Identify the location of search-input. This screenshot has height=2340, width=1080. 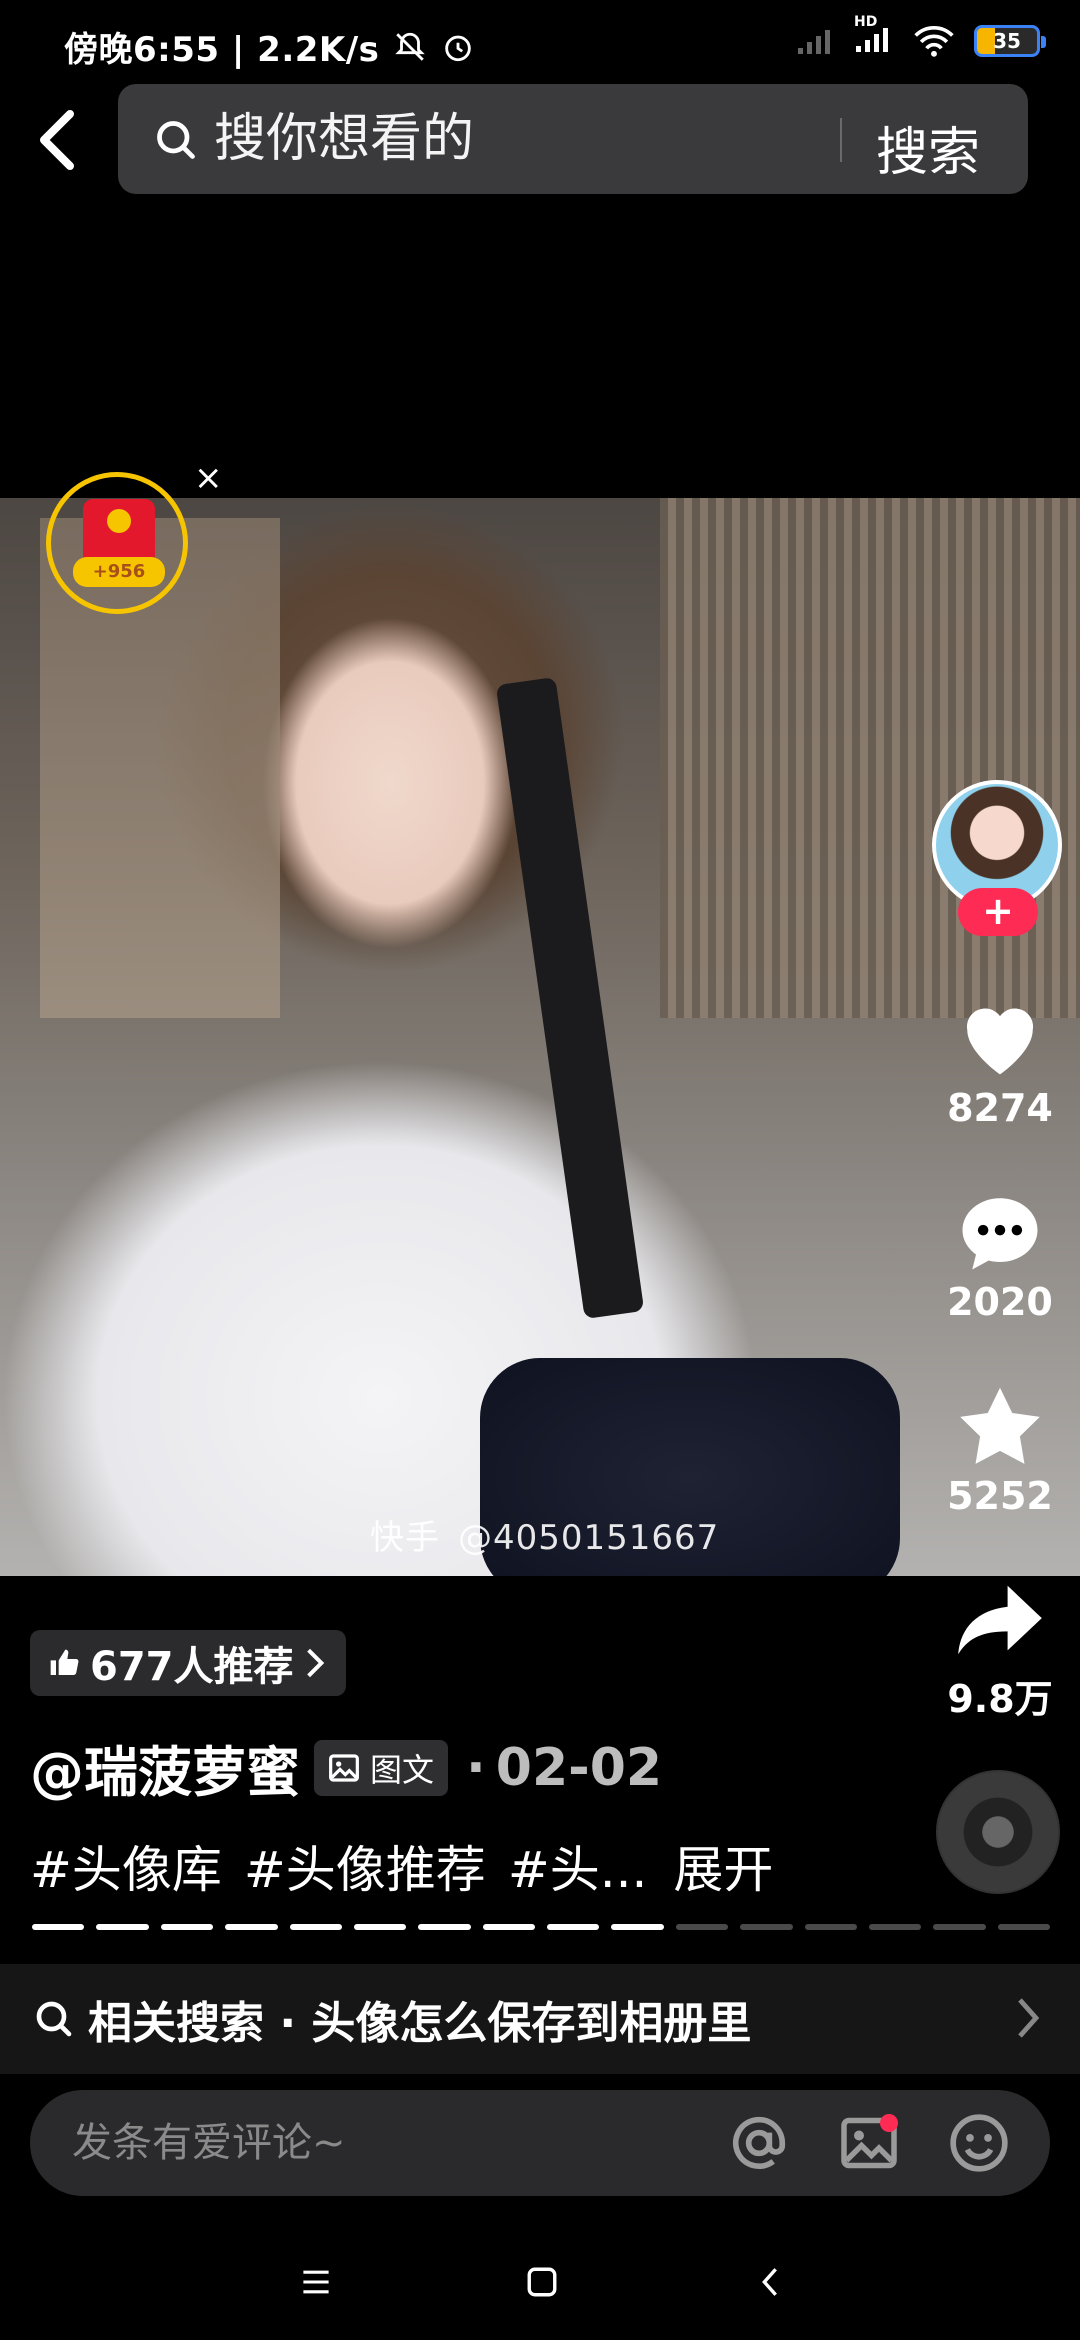
(574, 139).